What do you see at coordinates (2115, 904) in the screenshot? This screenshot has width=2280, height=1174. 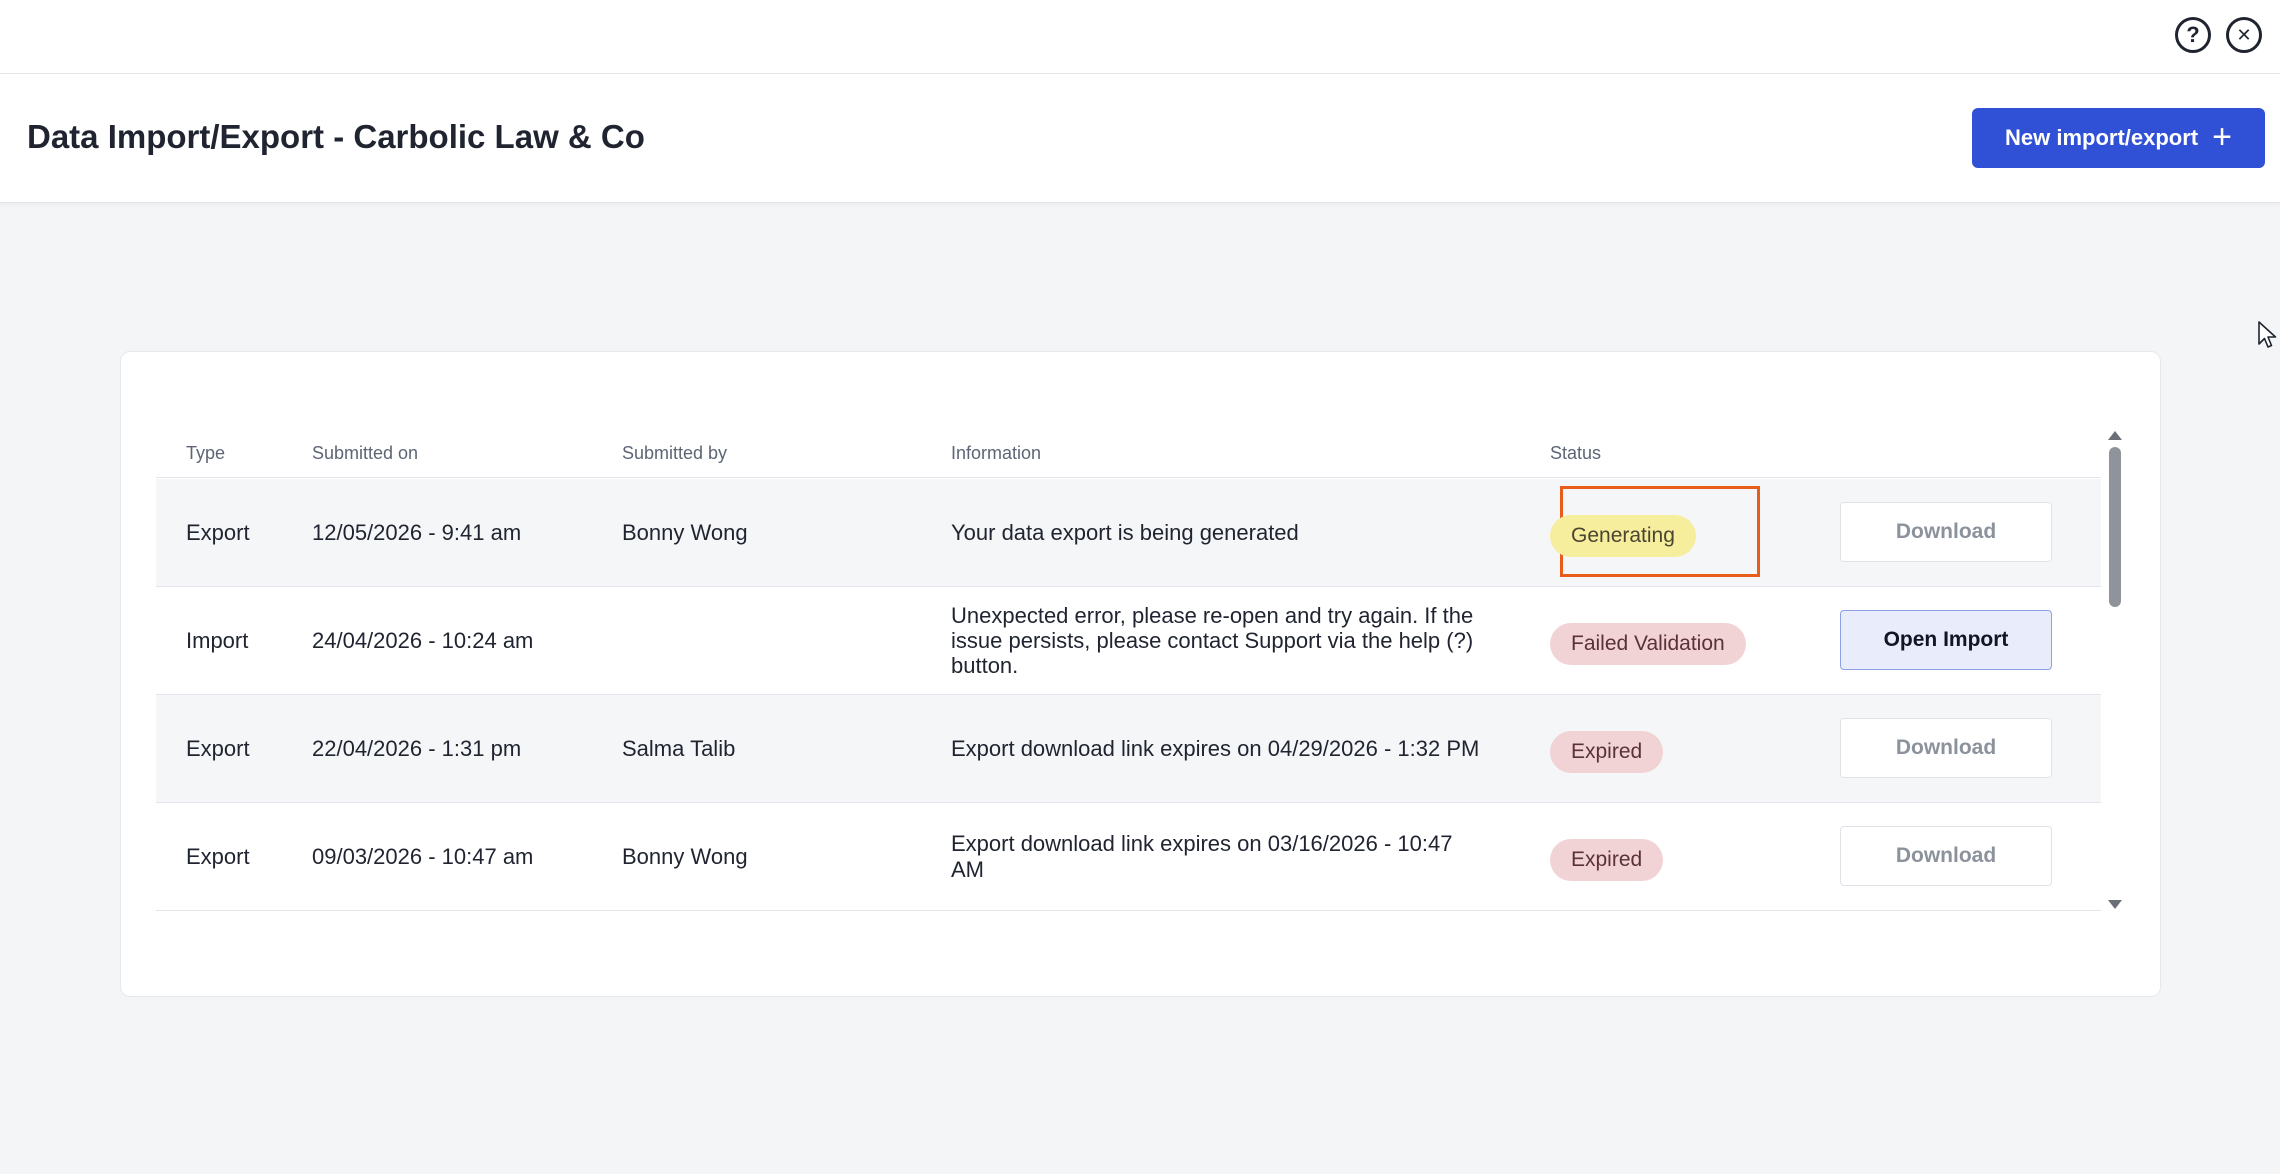 I see `scroll-down-arrow-icon` at bounding box center [2115, 904].